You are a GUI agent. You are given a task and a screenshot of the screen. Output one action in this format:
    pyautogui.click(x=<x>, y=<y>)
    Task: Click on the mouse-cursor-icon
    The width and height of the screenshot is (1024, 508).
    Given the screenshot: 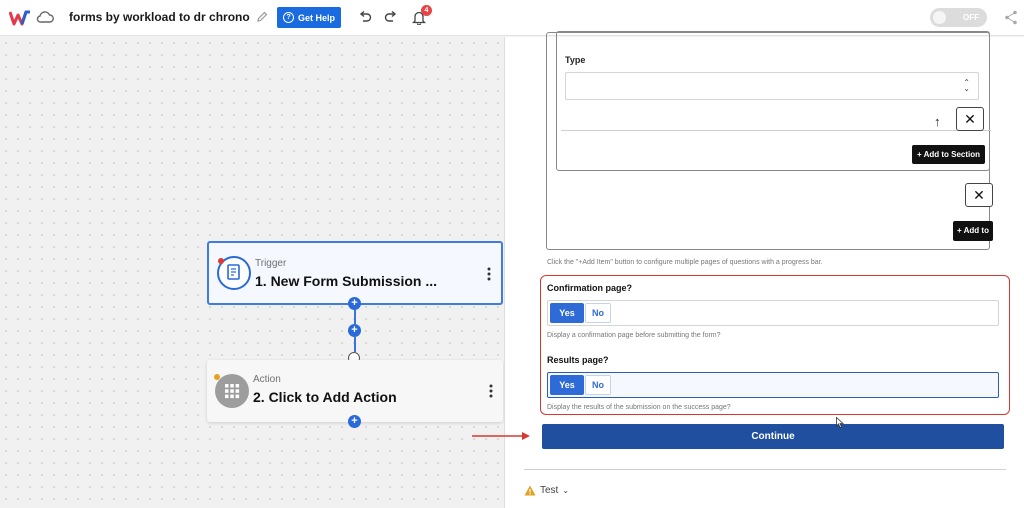 What is the action you would take?
    pyautogui.click(x=840, y=422)
    